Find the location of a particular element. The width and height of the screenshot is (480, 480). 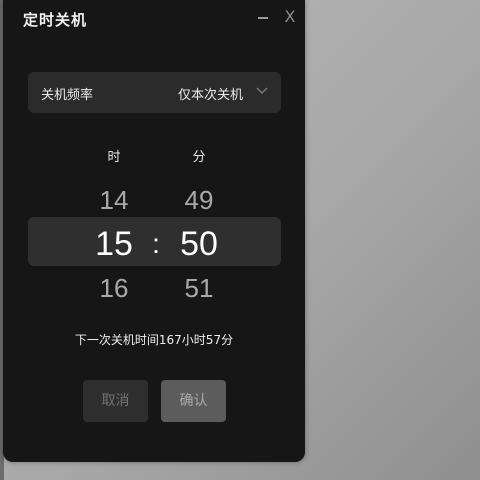

minimize-button is located at coordinates (263, 17).